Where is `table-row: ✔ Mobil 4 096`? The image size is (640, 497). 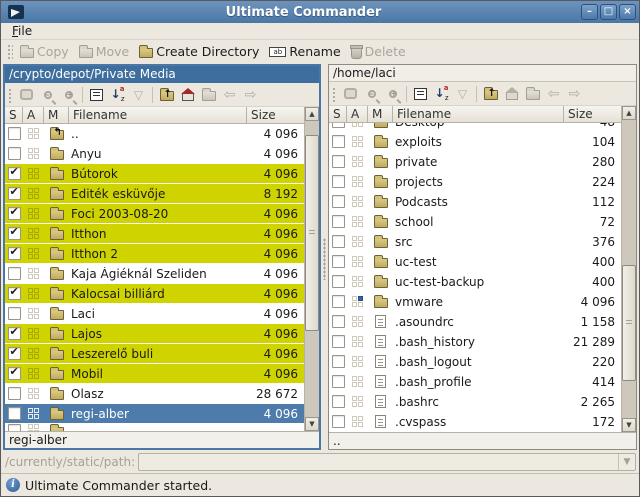
table-row: ✔ Mobil 4 096 is located at coordinates (154, 374).